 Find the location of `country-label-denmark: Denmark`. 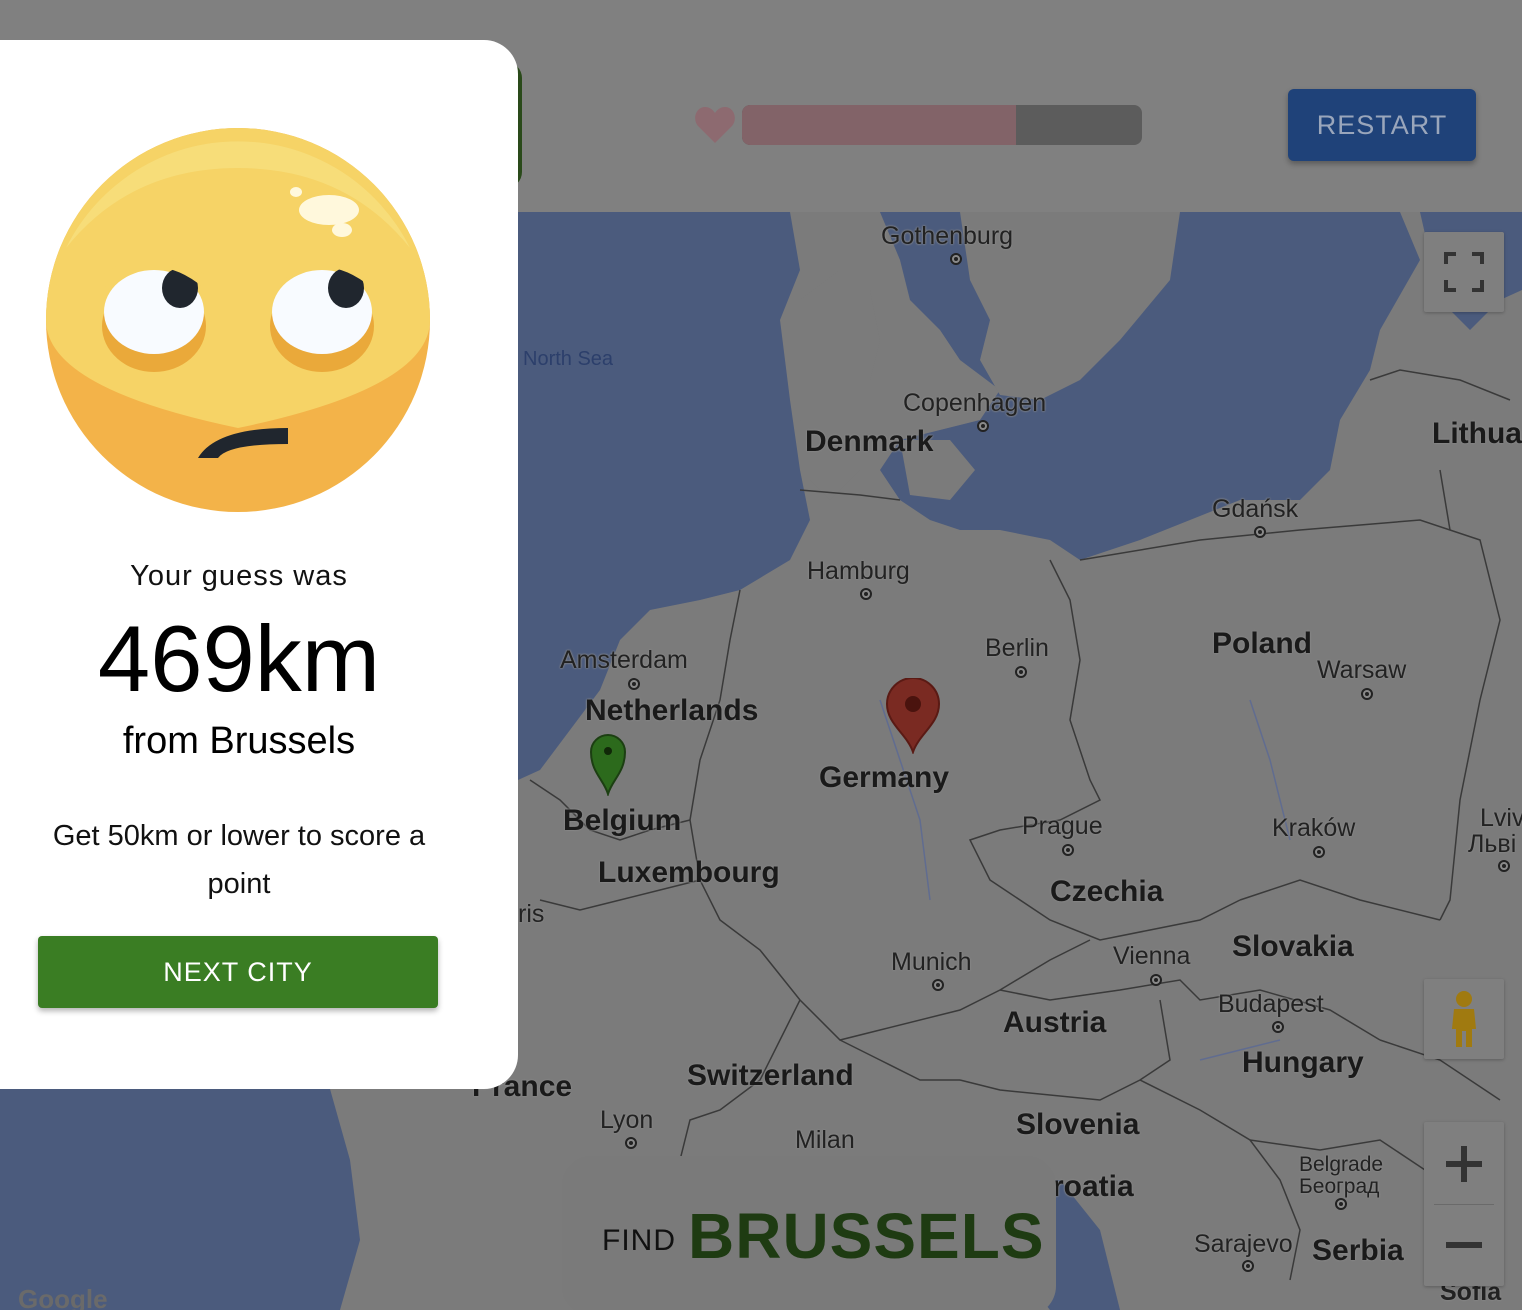

country-label-denmark: Denmark is located at coordinates (869, 441).